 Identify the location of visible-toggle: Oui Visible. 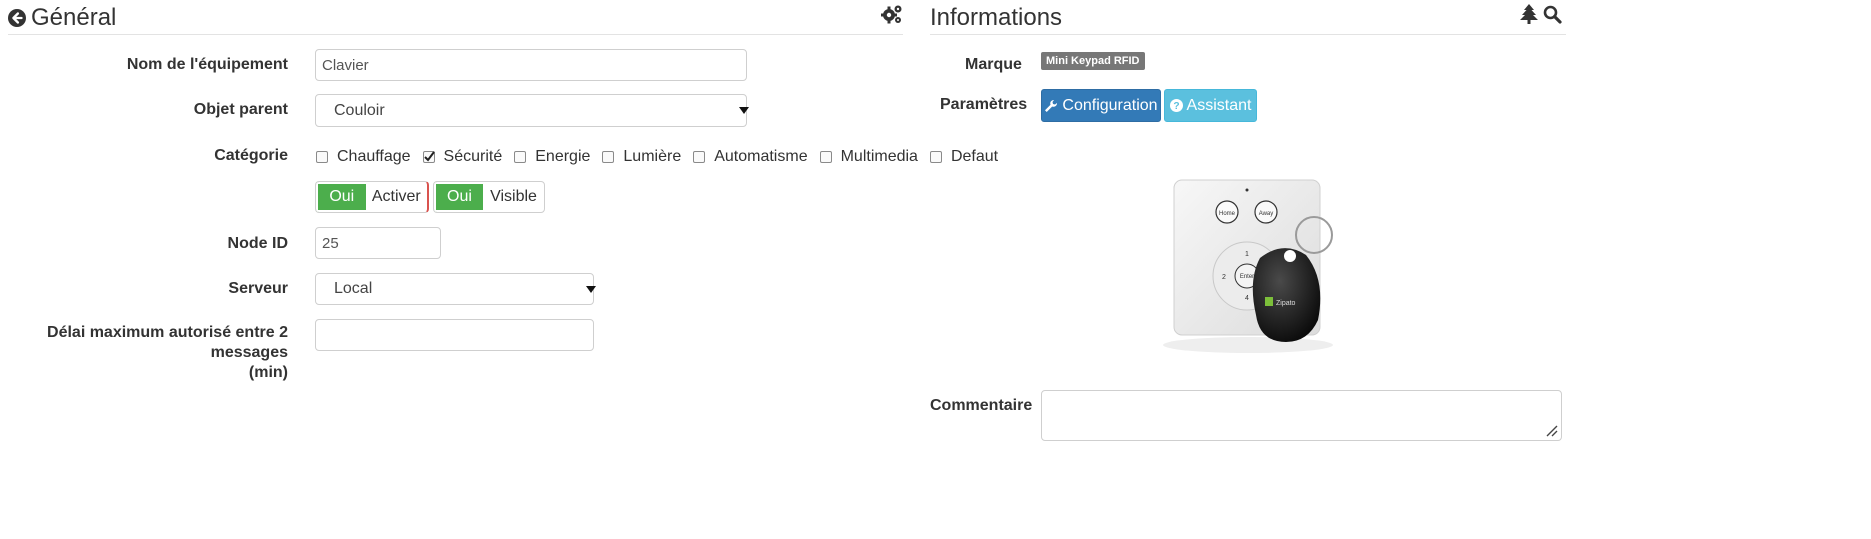
(489, 197).